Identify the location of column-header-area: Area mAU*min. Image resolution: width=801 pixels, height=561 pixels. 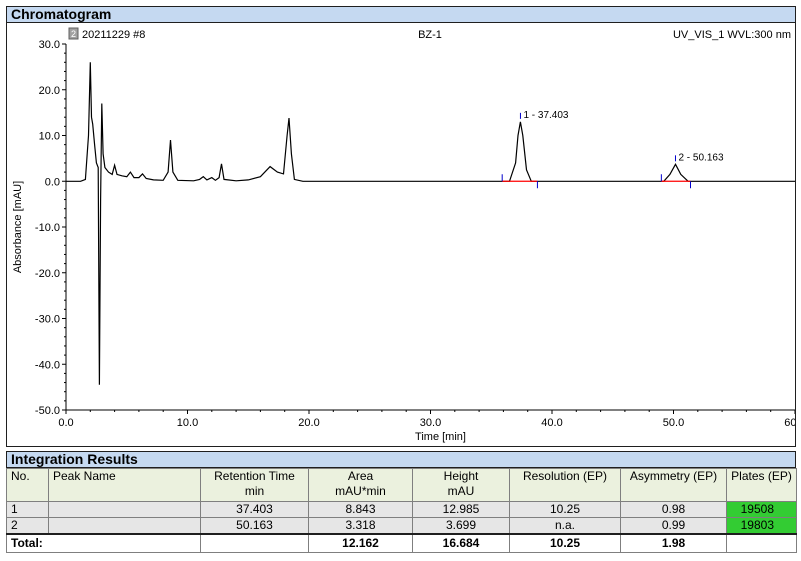
(360, 485).